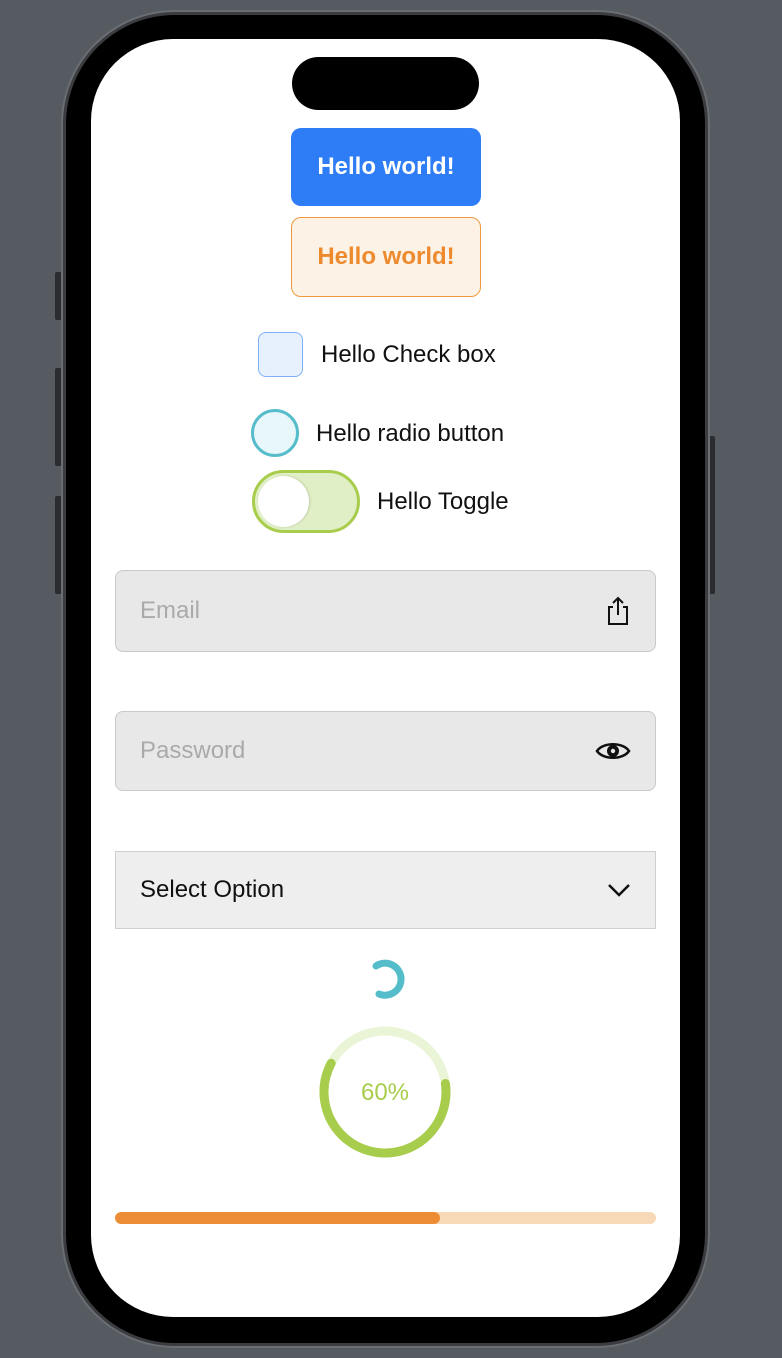 Image resolution: width=782 pixels, height=1358 pixels. Describe the element at coordinates (385, 890) in the screenshot. I see `select-dropdown: Select Option` at that location.